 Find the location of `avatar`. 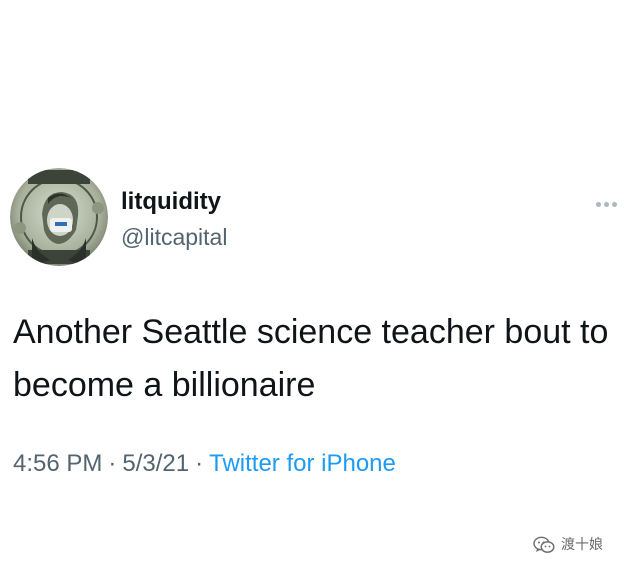

avatar is located at coordinates (59, 217).